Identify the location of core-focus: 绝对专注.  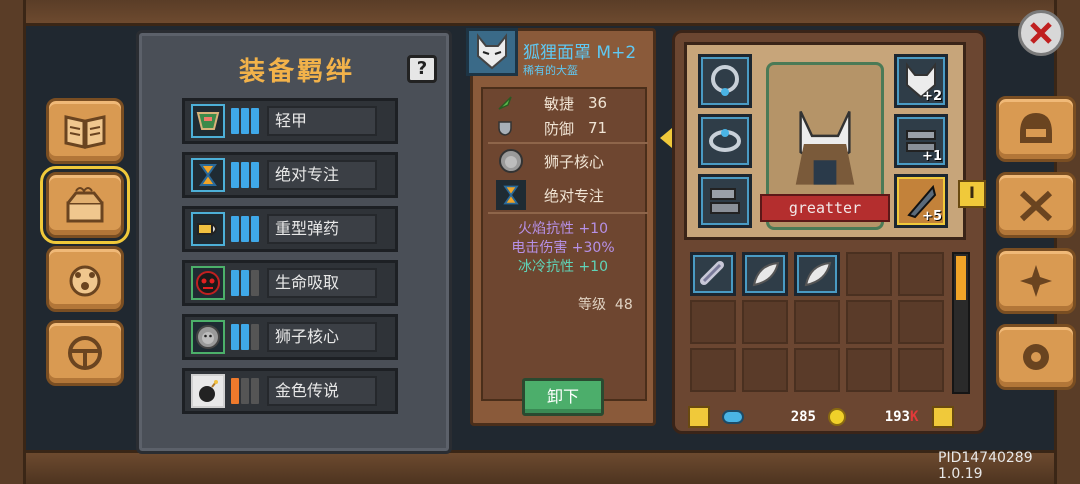
(550, 195).